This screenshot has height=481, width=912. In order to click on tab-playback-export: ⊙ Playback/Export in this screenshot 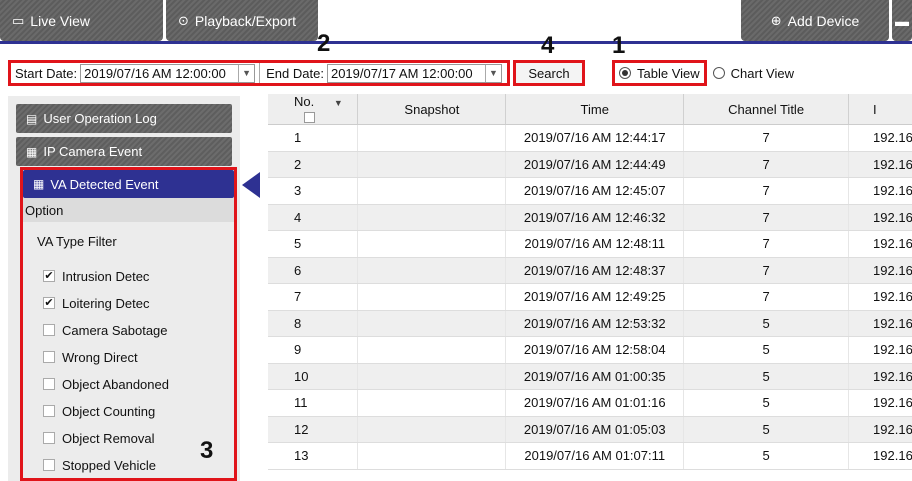, I will do `click(242, 20)`.